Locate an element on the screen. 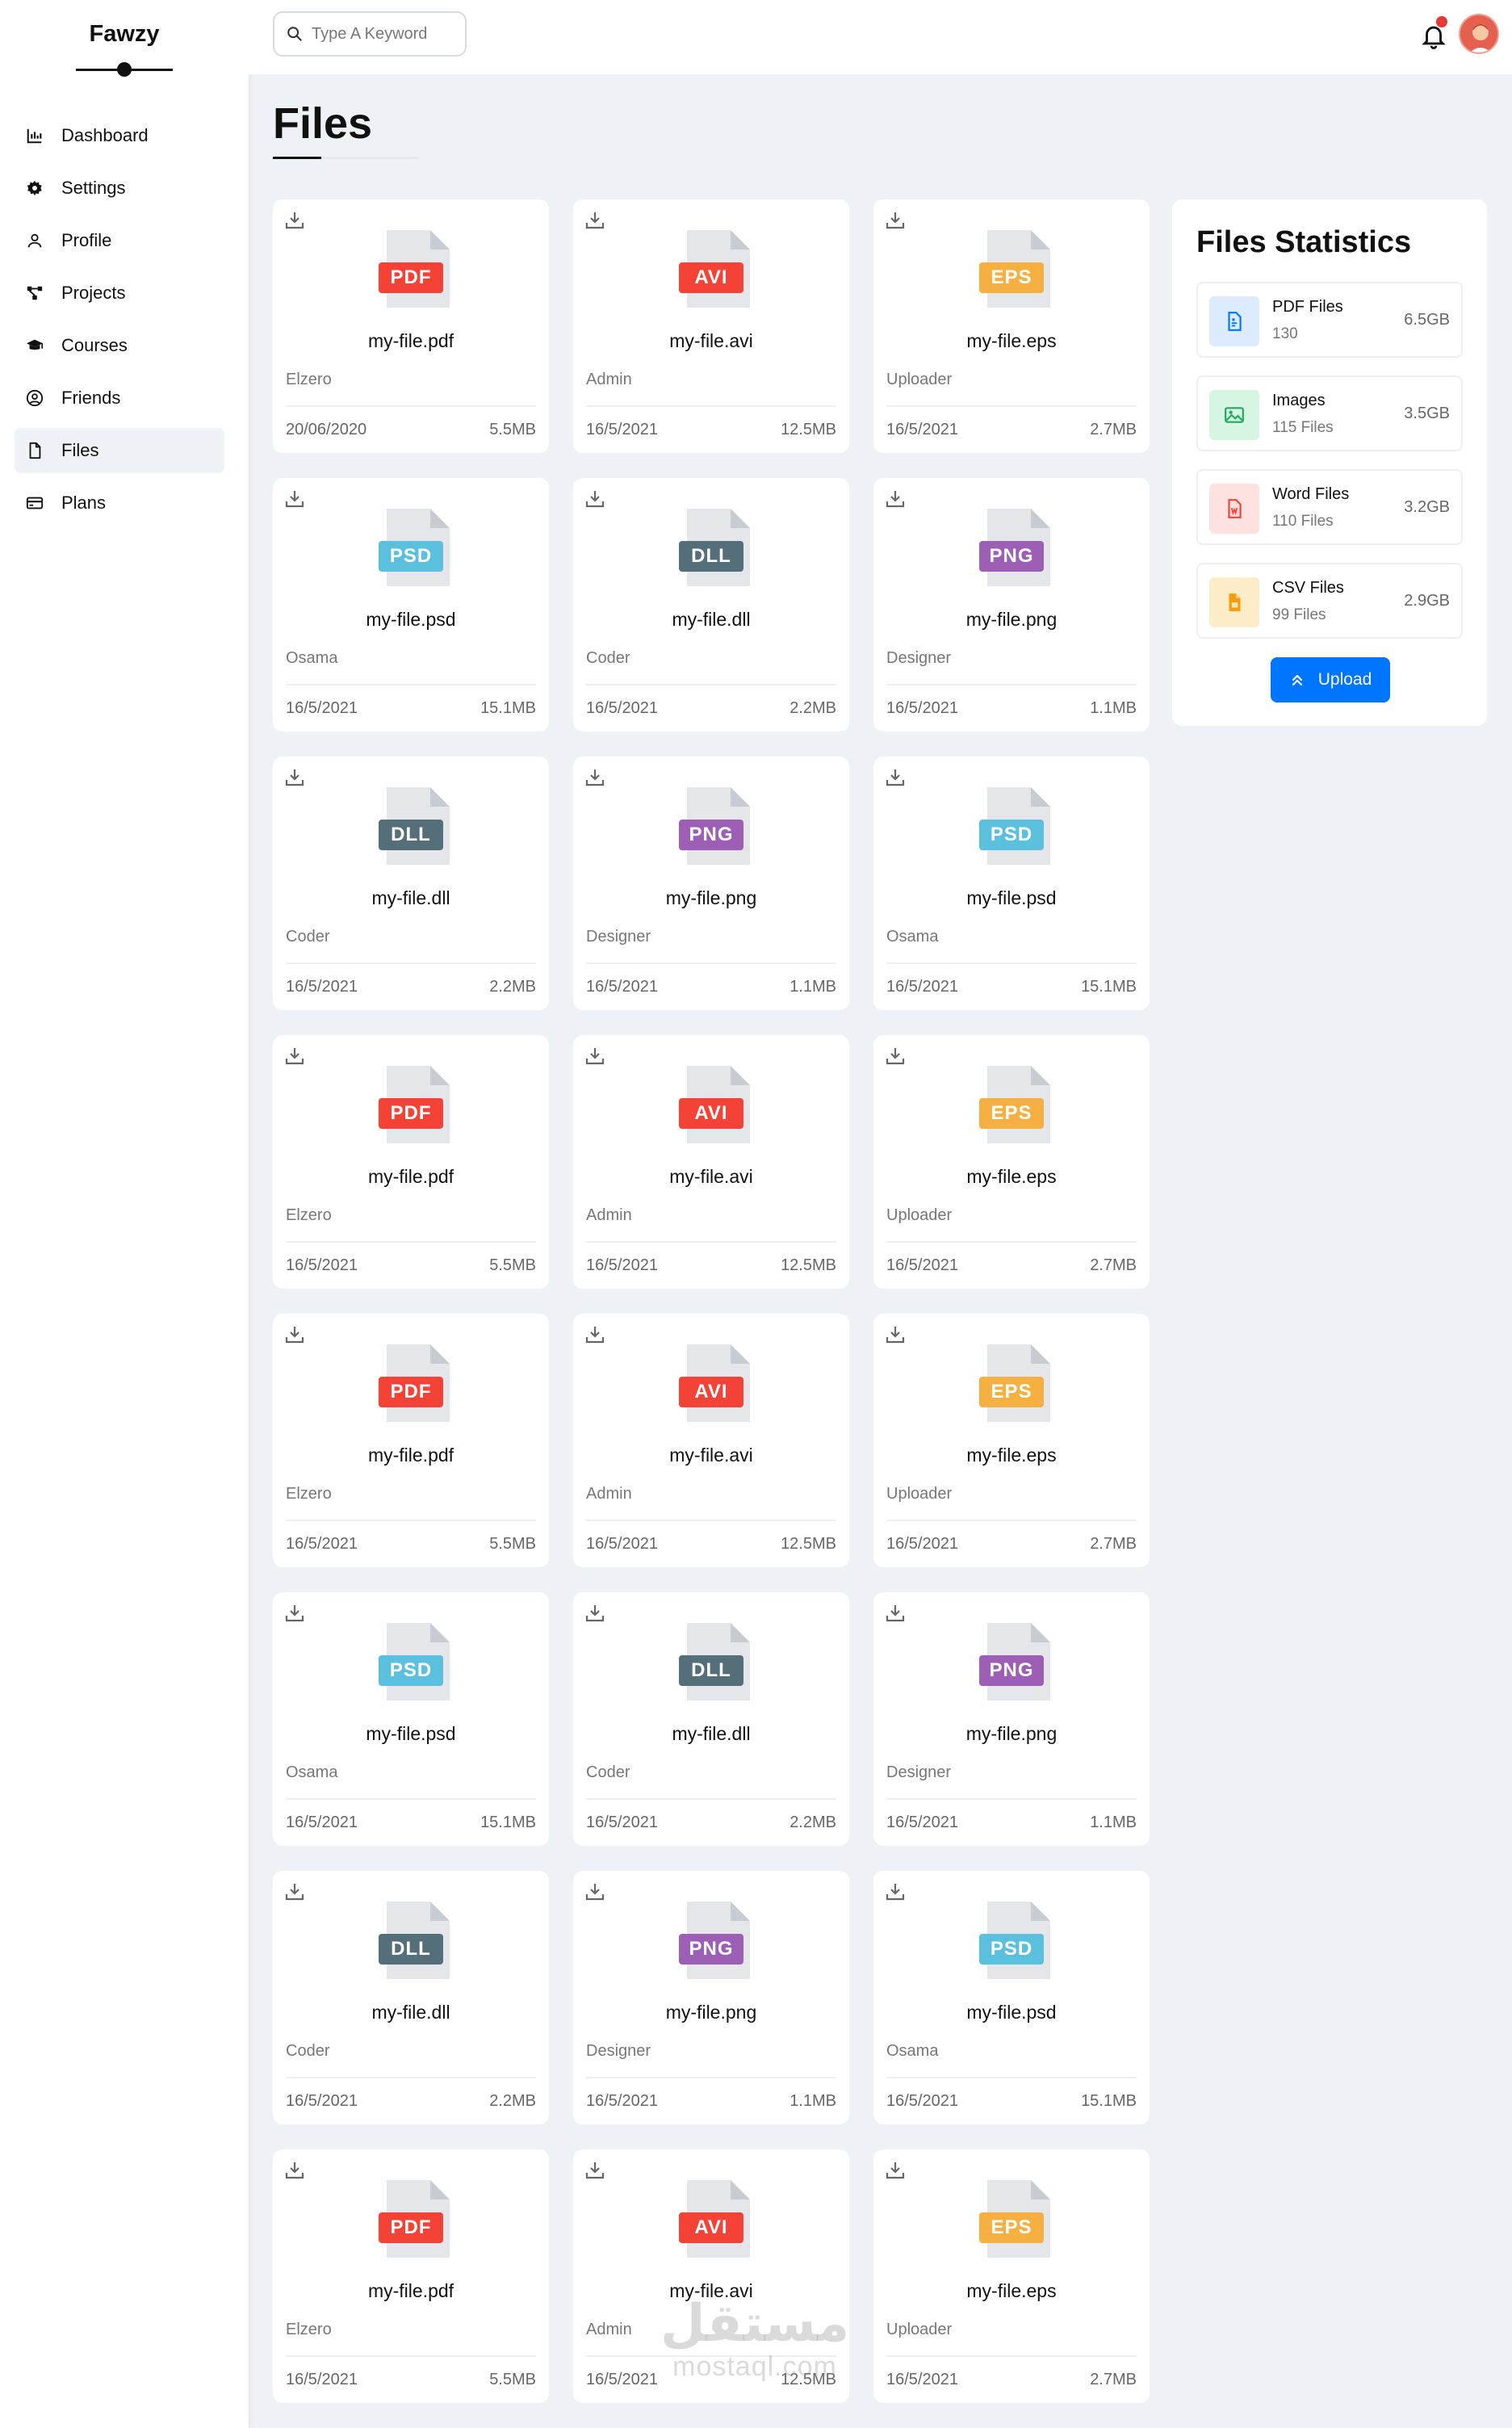 The height and width of the screenshot is (2428, 1512). sidebar-item-projects: Projects is located at coordinates (119, 293).